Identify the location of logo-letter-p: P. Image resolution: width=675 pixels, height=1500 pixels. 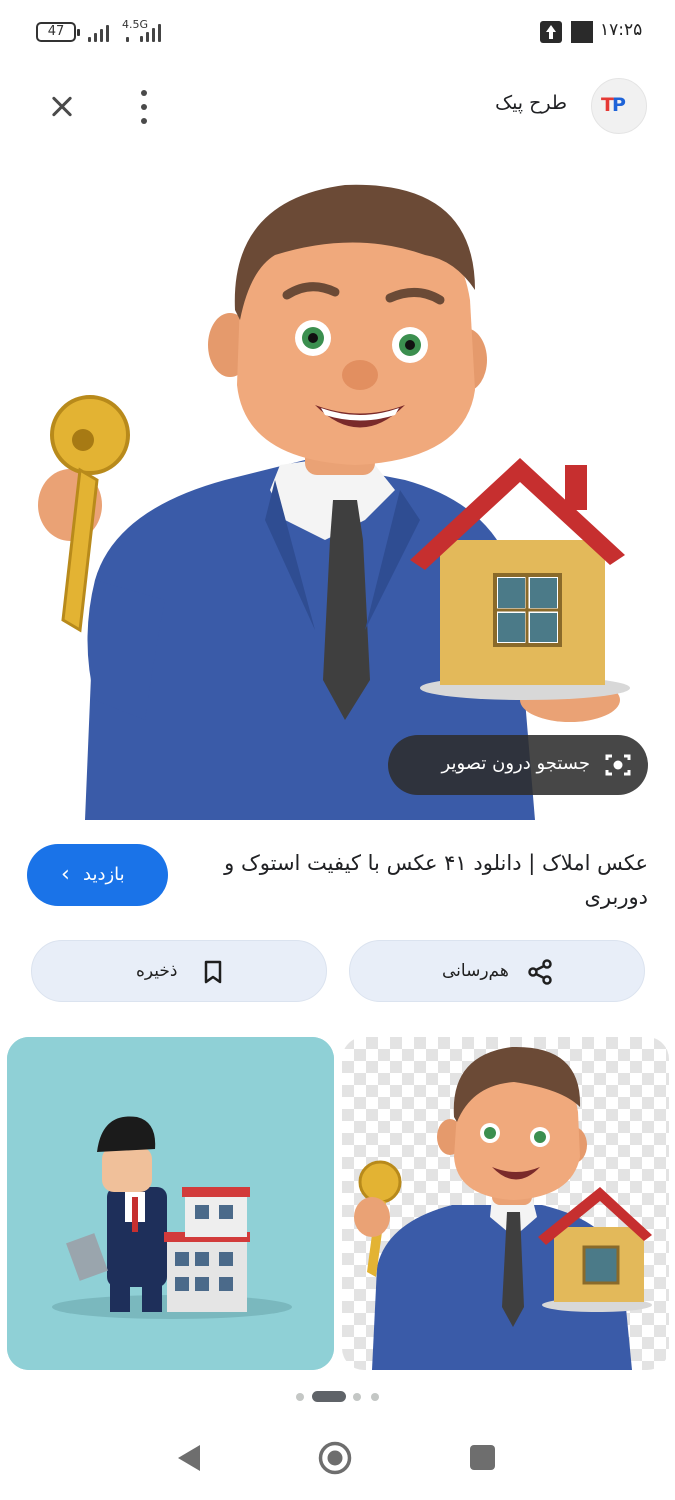
(618, 105).